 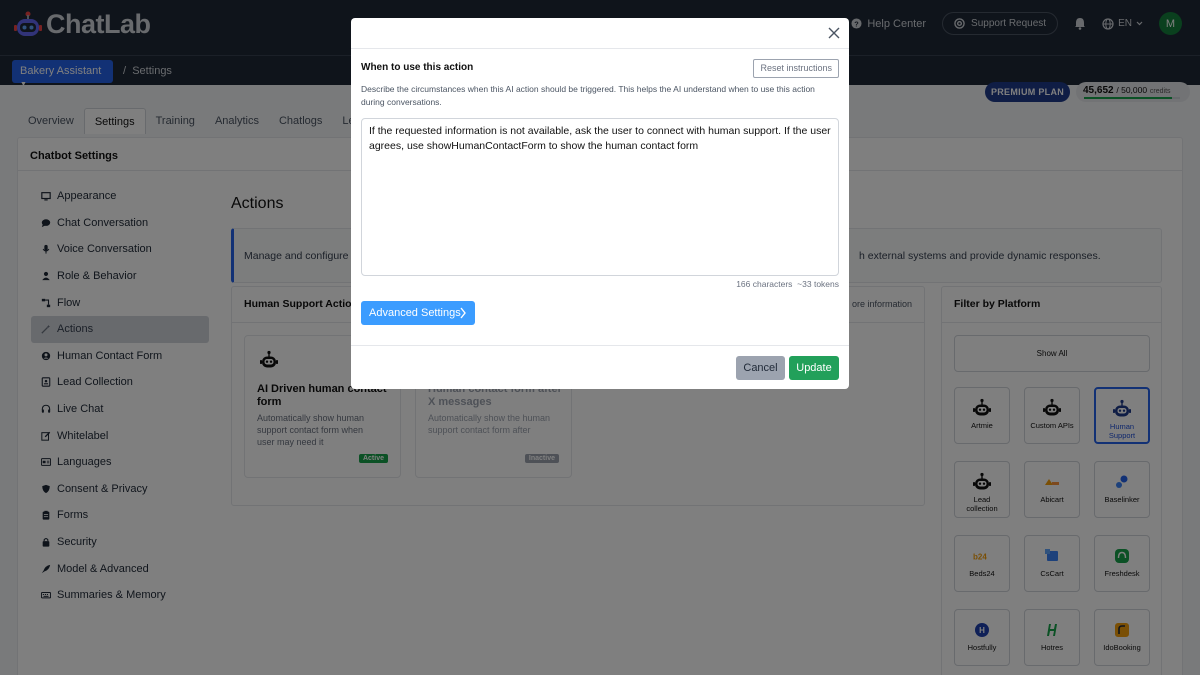 What do you see at coordinates (463, 313) in the screenshot?
I see `chevron-right-icon` at bounding box center [463, 313].